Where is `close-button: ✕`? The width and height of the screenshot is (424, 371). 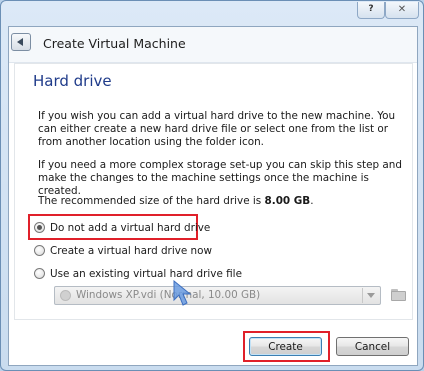
close-button: ✕ is located at coordinates (402, 10).